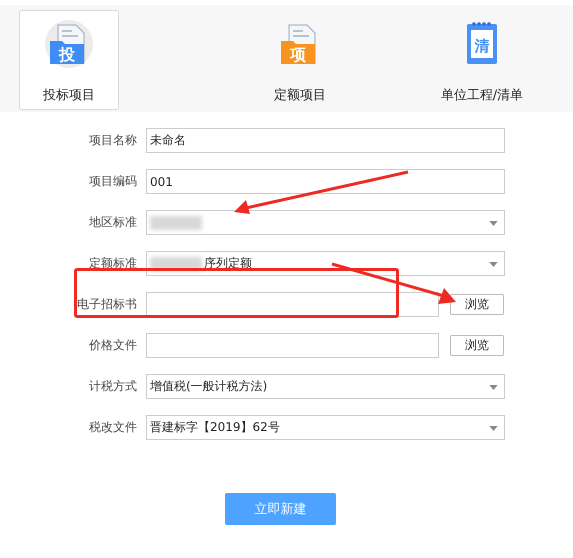 The height and width of the screenshot is (558, 573). I want to click on dropdown-field, so click(325, 222).